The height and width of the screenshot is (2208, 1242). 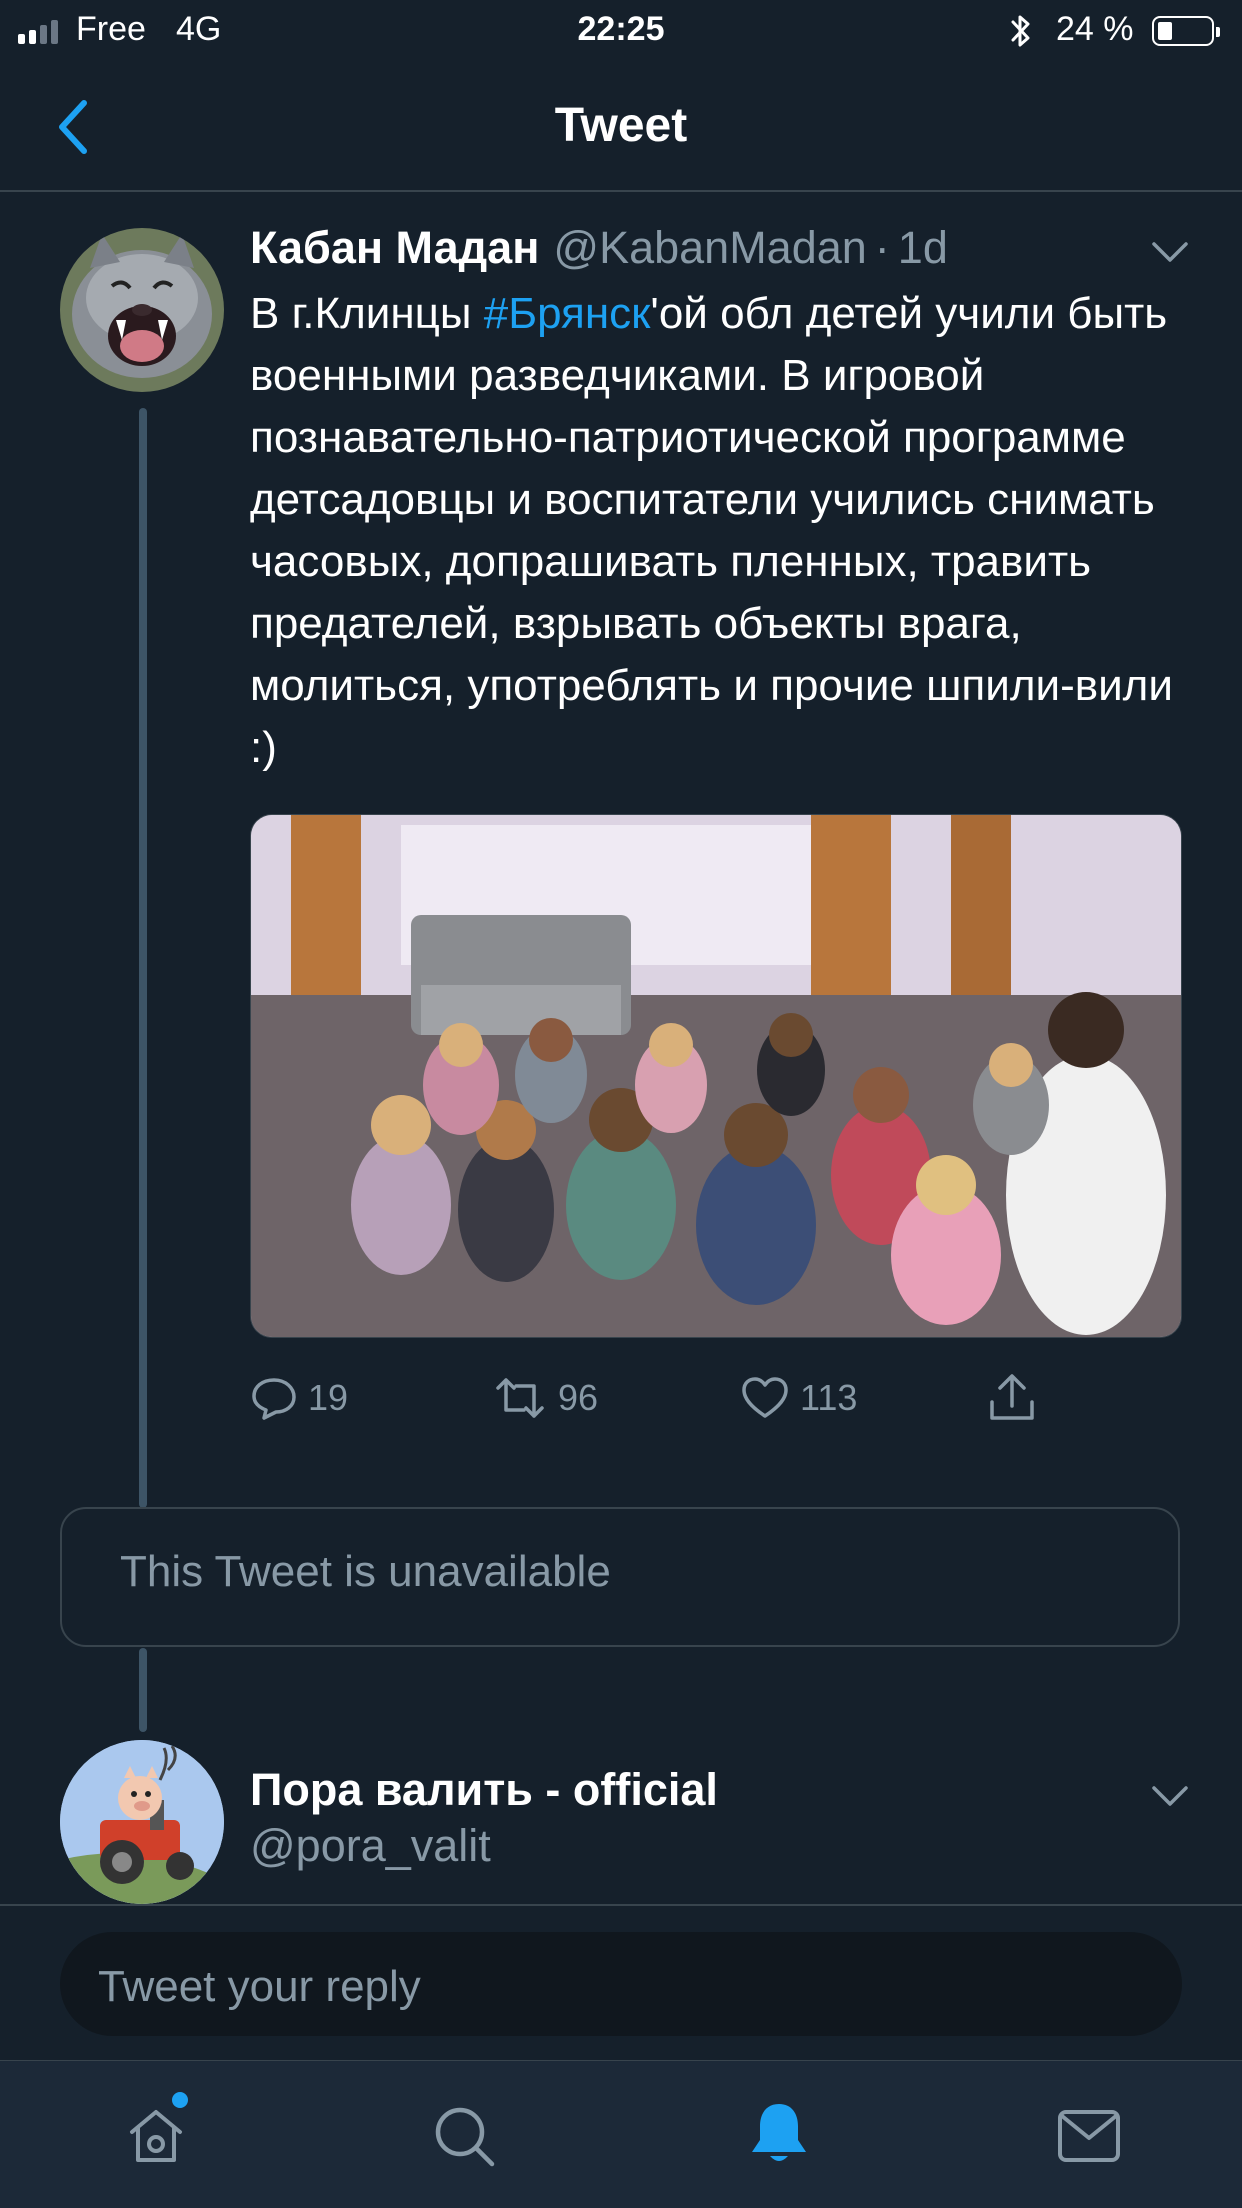 What do you see at coordinates (143, 1690) in the screenshot?
I see `thread-connector-line-lower` at bounding box center [143, 1690].